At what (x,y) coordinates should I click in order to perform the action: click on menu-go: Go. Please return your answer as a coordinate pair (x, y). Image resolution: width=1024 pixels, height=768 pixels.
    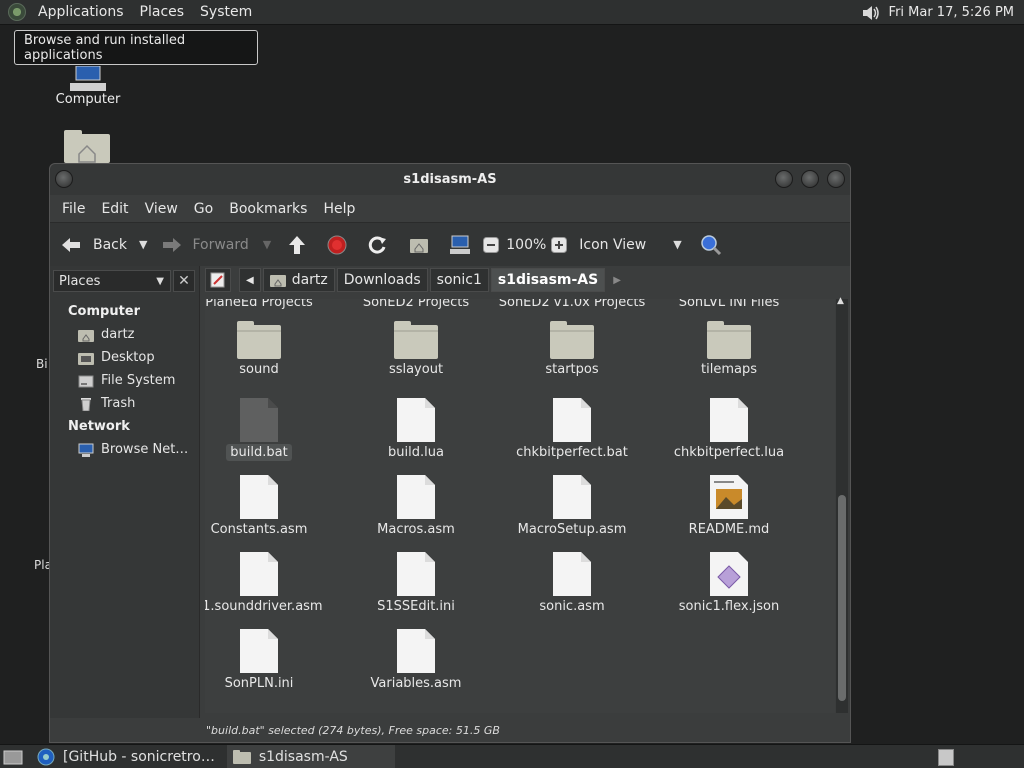
    Looking at the image, I should click on (203, 209).